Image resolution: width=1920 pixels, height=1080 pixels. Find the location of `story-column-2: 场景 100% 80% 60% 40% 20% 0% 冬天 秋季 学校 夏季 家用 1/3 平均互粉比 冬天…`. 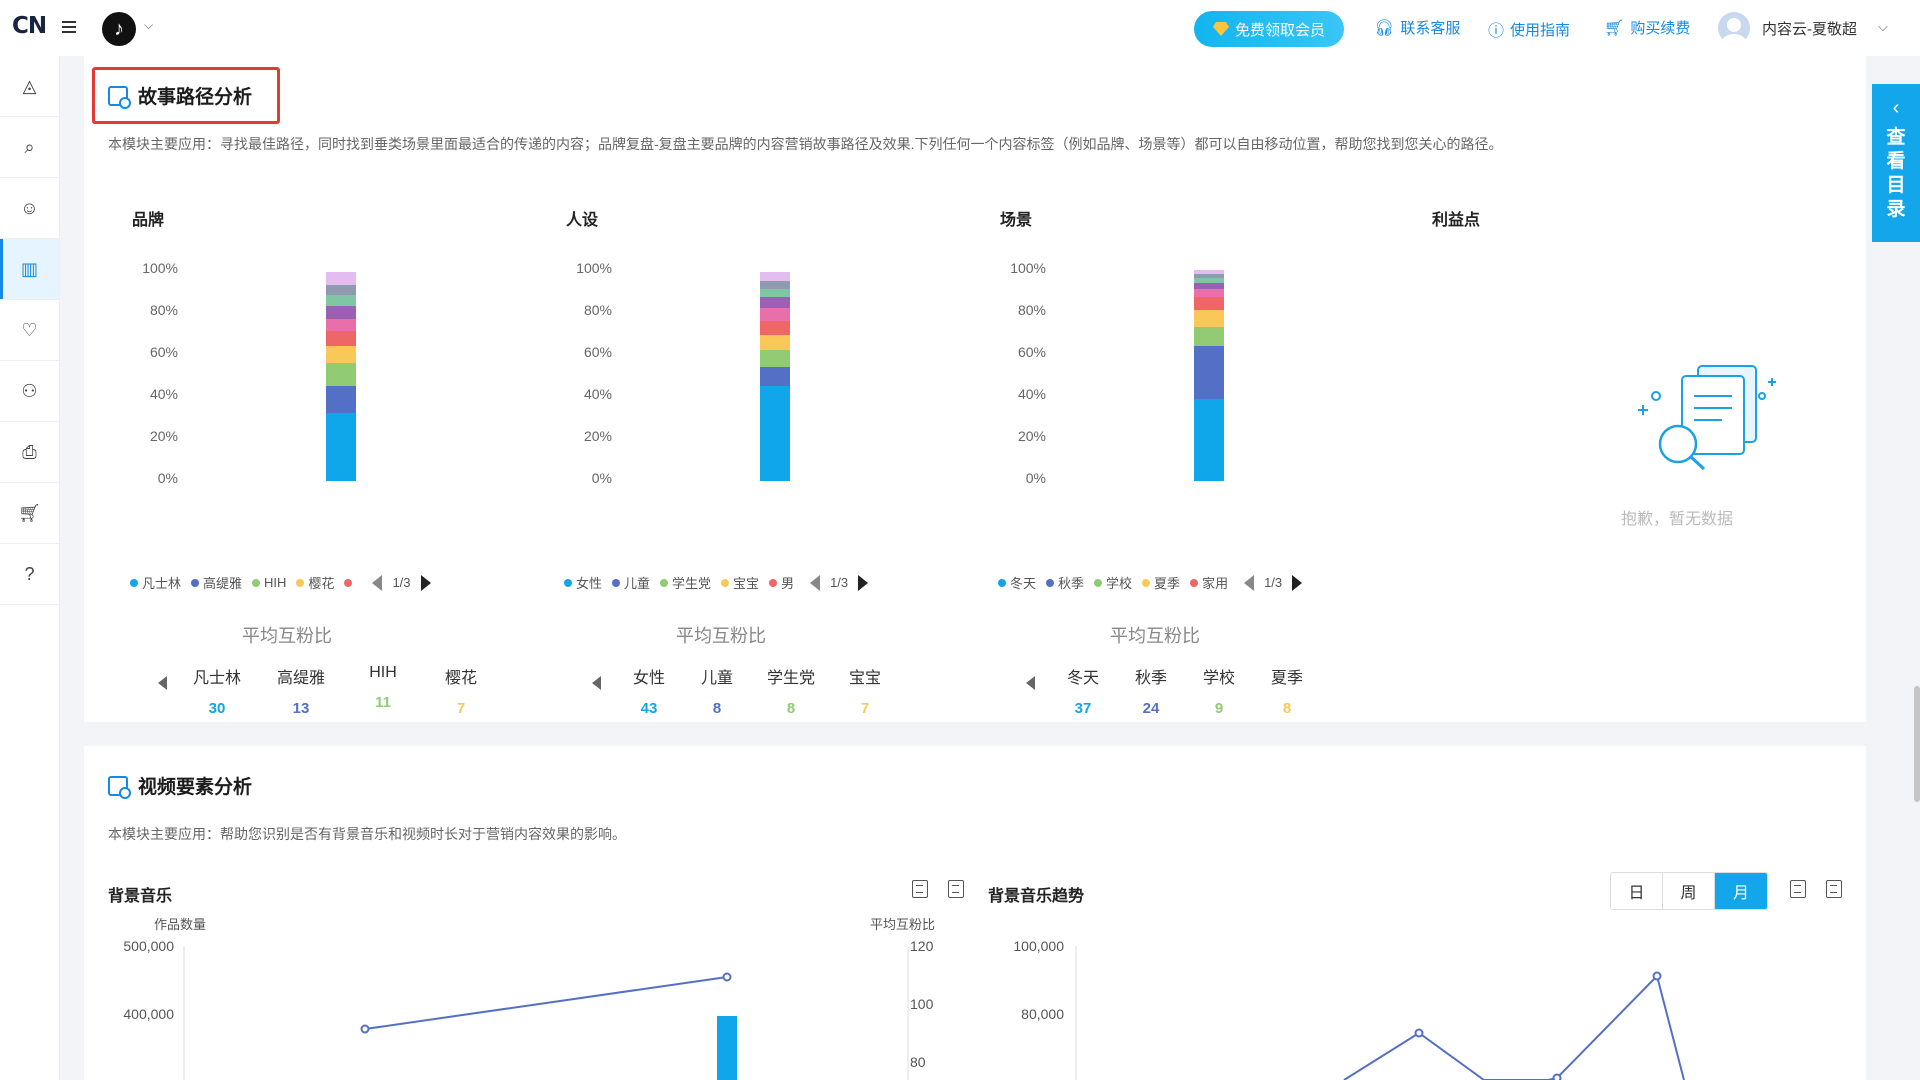

story-column-2: 场景 100% 80% 60% 40% 20% 0% 冬天 秋季 学校 夏季 家用 1/3 平均互粉比 冬天… is located at coordinates (1191, 461).